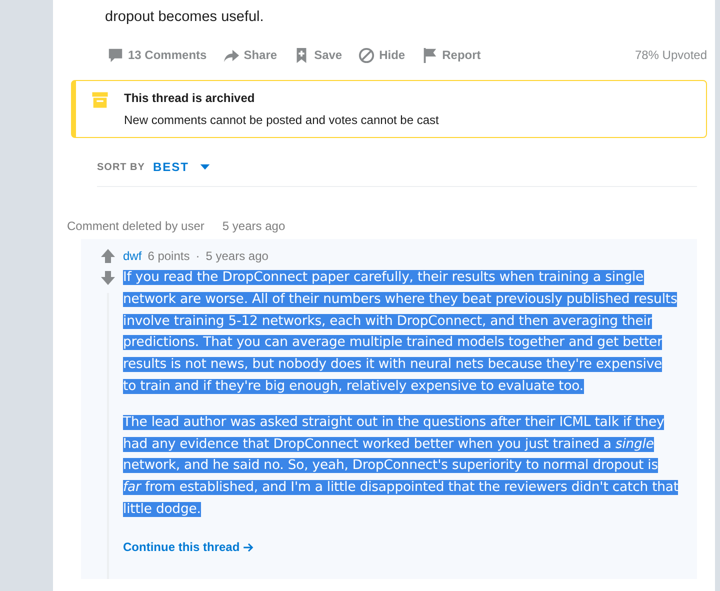 The width and height of the screenshot is (720, 591). Describe the element at coordinates (132, 256) in the screenshot. I see `author-link: dwf` at that location.